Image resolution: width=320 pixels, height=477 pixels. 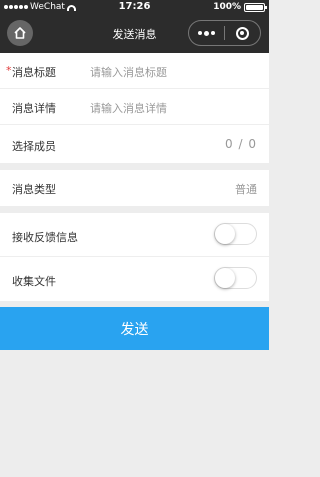 I want to click on type-label: 消息类型, so click(x=34, y=189).